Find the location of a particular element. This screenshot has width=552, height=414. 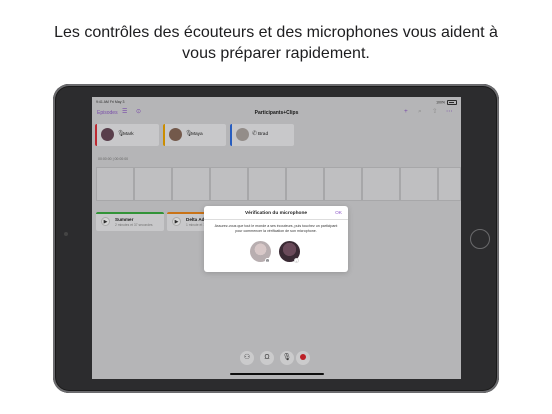

front-camera is located at coordinates (66, 234).